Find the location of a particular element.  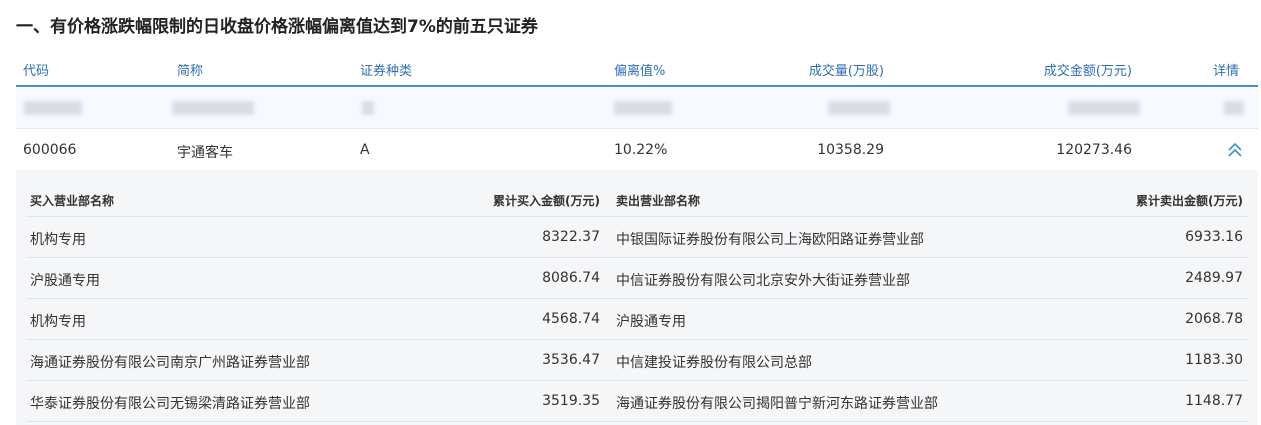

blurred-table-row is located at coordinates (637, 108).